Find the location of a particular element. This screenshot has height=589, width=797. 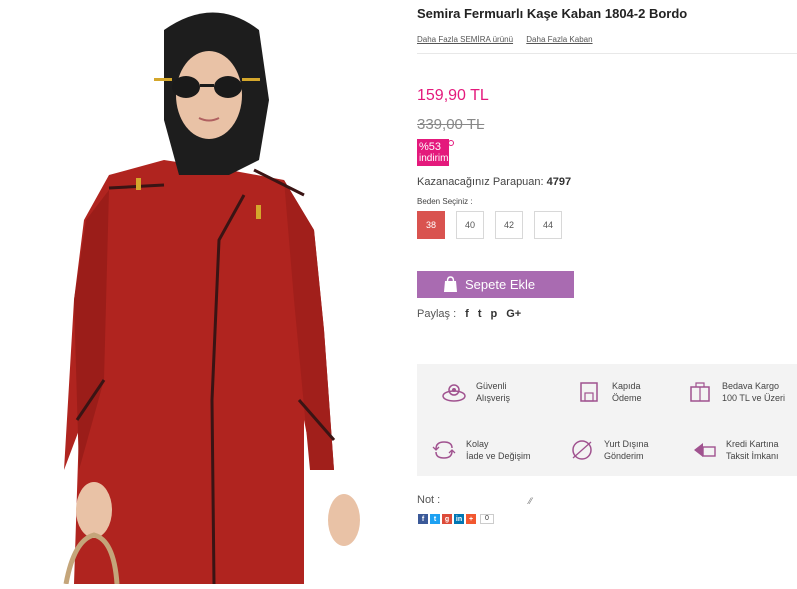

feature-text-1: Kapıda is located at coordinates (626, 386).